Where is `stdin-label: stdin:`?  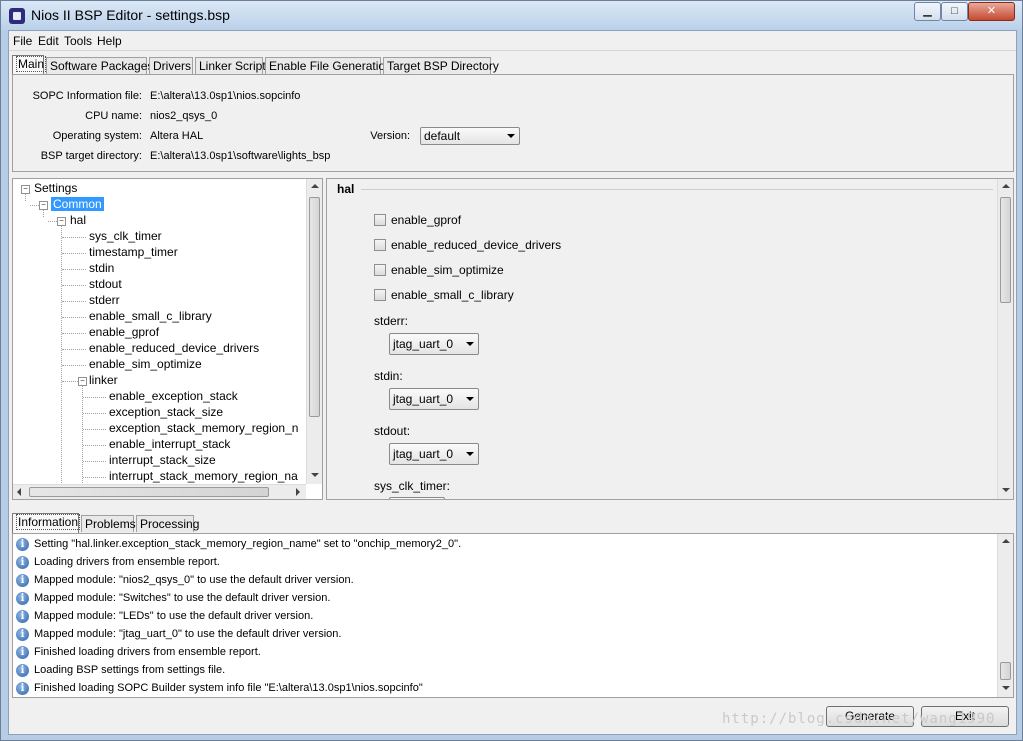
stdin-label: stdin: is located at coordinates (388, 376).